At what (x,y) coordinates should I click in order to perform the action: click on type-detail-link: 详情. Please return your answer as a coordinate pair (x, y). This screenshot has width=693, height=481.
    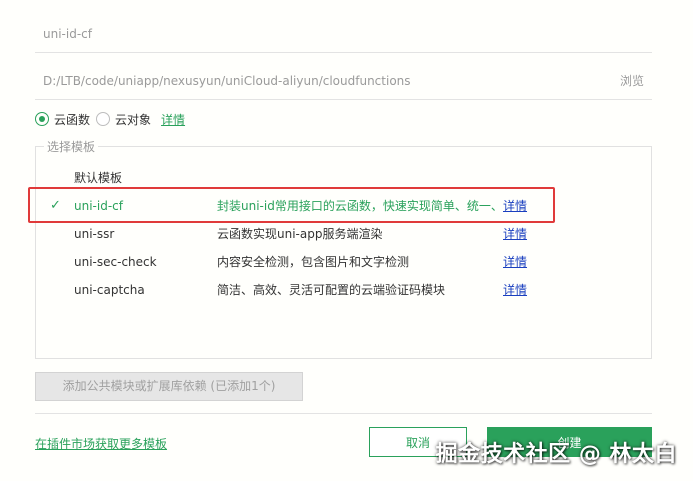
    Looking at the image, I should click on (173, 119).